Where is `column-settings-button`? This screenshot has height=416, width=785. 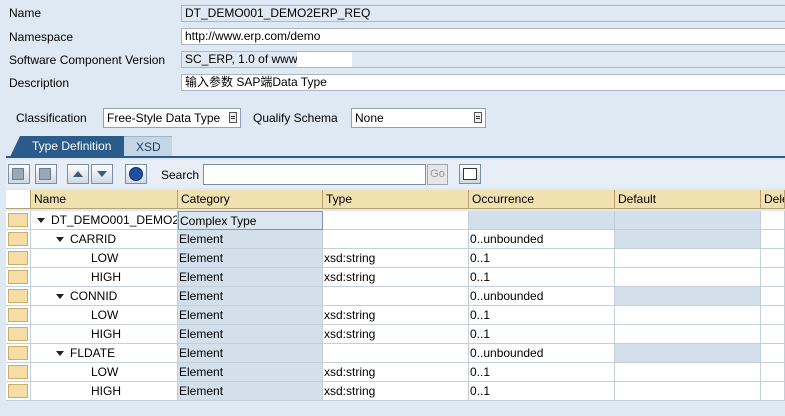
column-settings-button is located at coordinates (470, 174).